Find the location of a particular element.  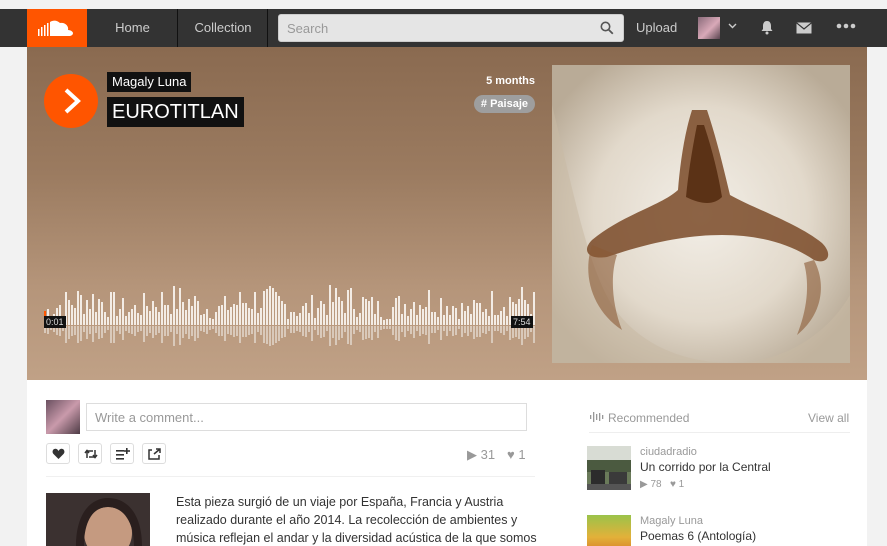

bell-icon is located at coordinates (767, 27).